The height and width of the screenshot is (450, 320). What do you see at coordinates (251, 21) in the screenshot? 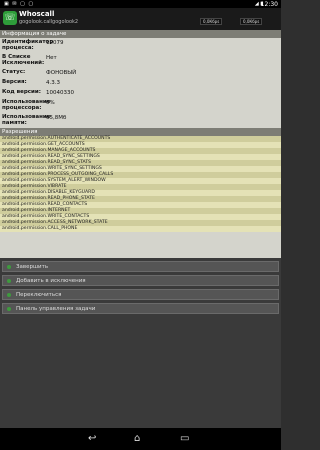
I see `upload-speed: 0,0Кбps` at bounding box center [251, 21].